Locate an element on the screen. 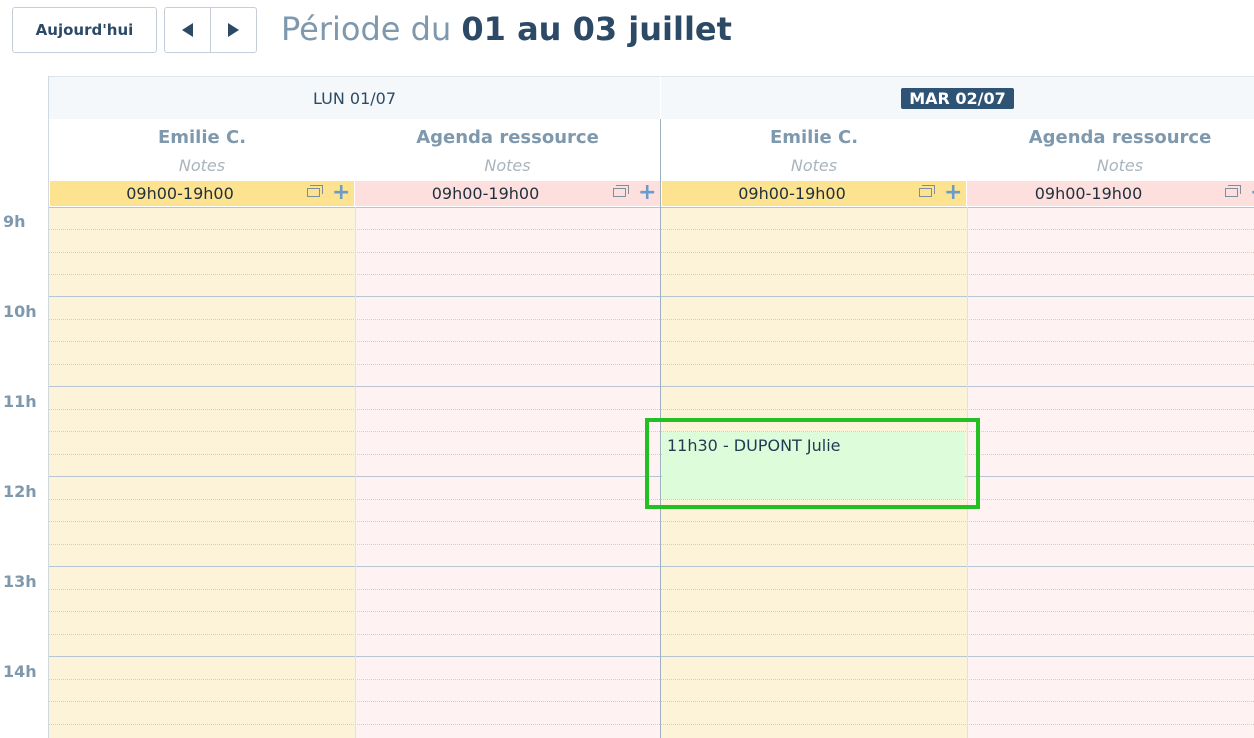 The width and height of the screenshot is (1254, 738). hour-label: 13h is located at coordinates (20, 581).